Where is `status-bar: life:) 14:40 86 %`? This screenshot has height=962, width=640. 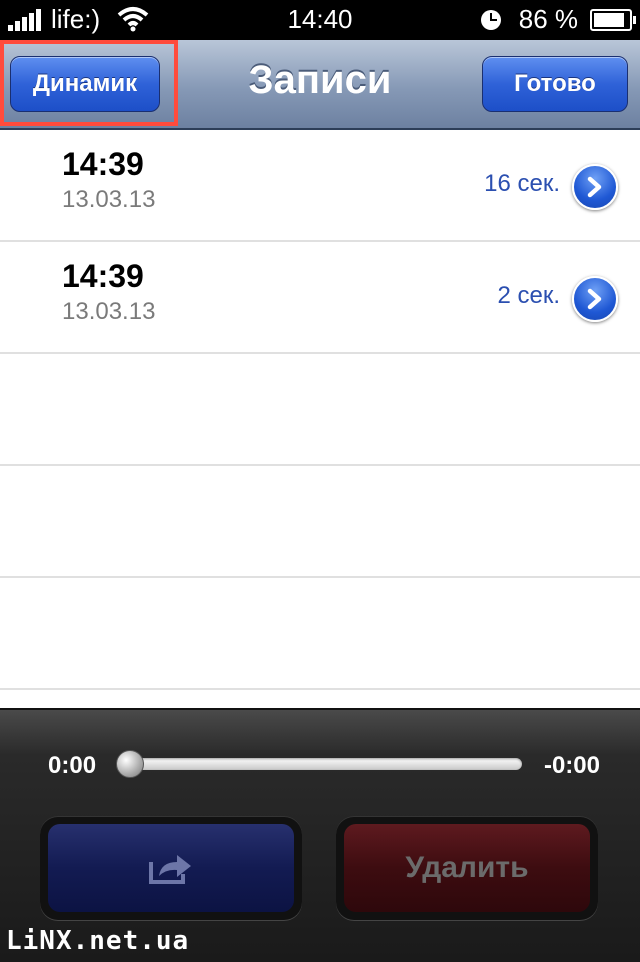 status-bar: life:) 14:40 86 % is located at coordinates (320, 20).